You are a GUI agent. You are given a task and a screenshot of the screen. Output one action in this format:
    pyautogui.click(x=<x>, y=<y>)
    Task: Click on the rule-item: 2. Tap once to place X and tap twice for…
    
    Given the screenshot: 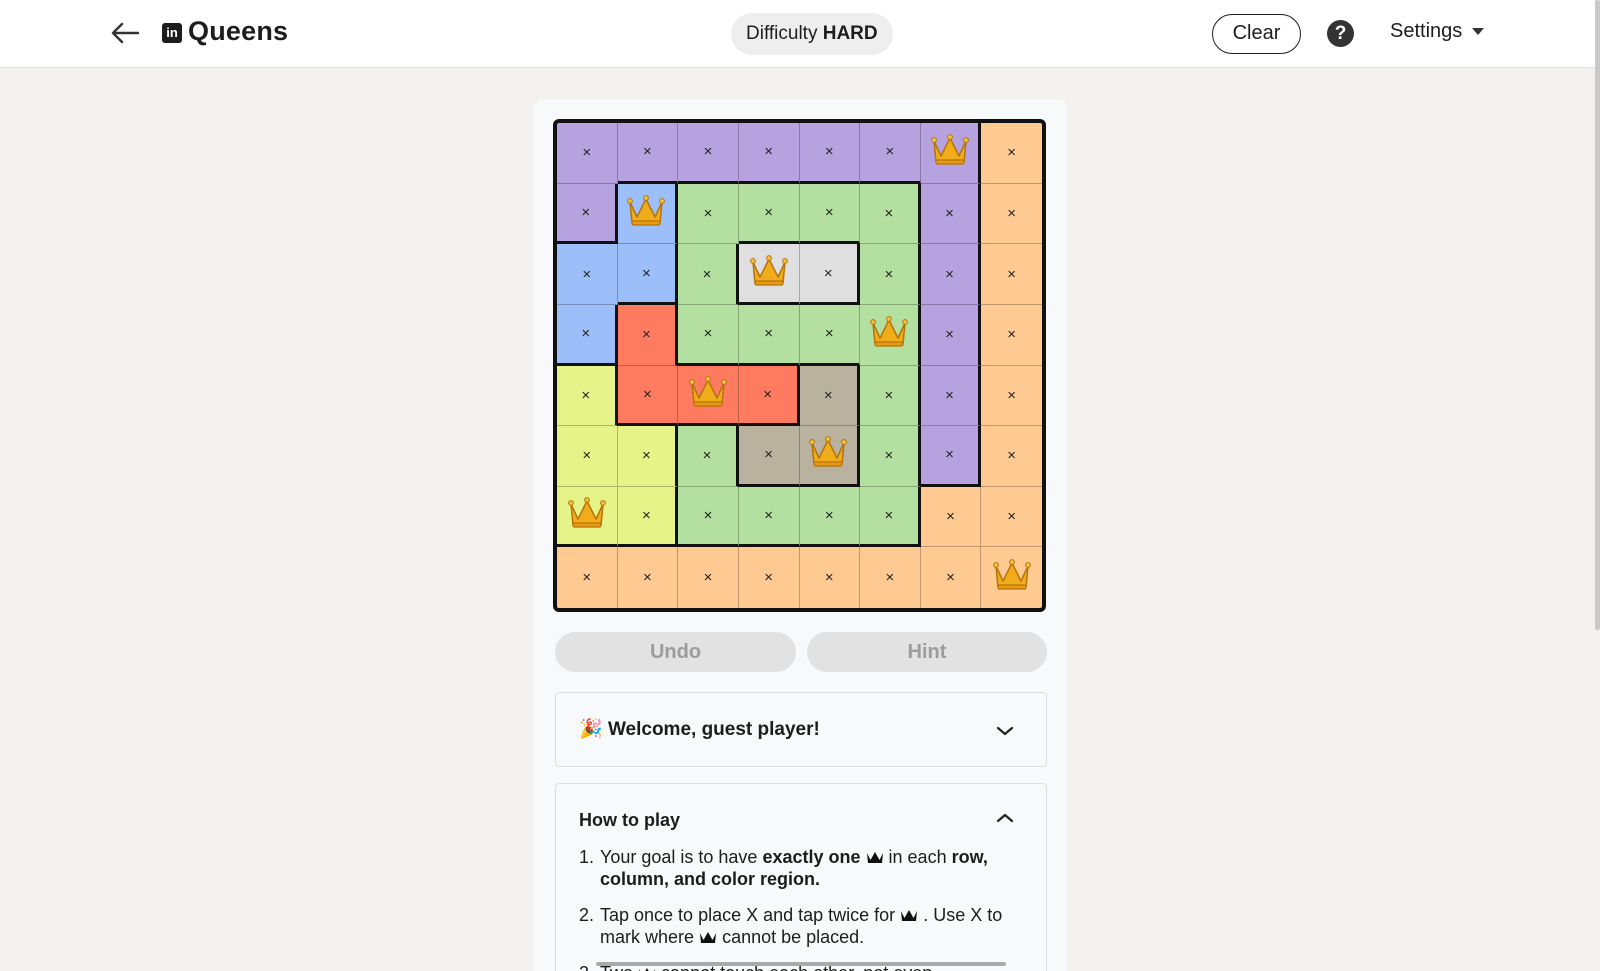 What is the action you would take?
    pyautogui.click(x=799, y=926)
    